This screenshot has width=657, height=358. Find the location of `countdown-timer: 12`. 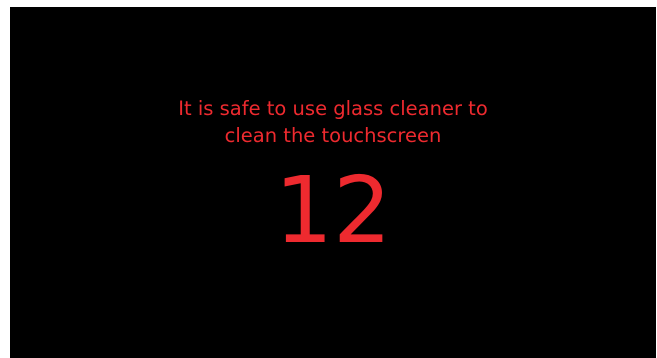

countdown-timer: 12 is located at coordinates (333, 210).